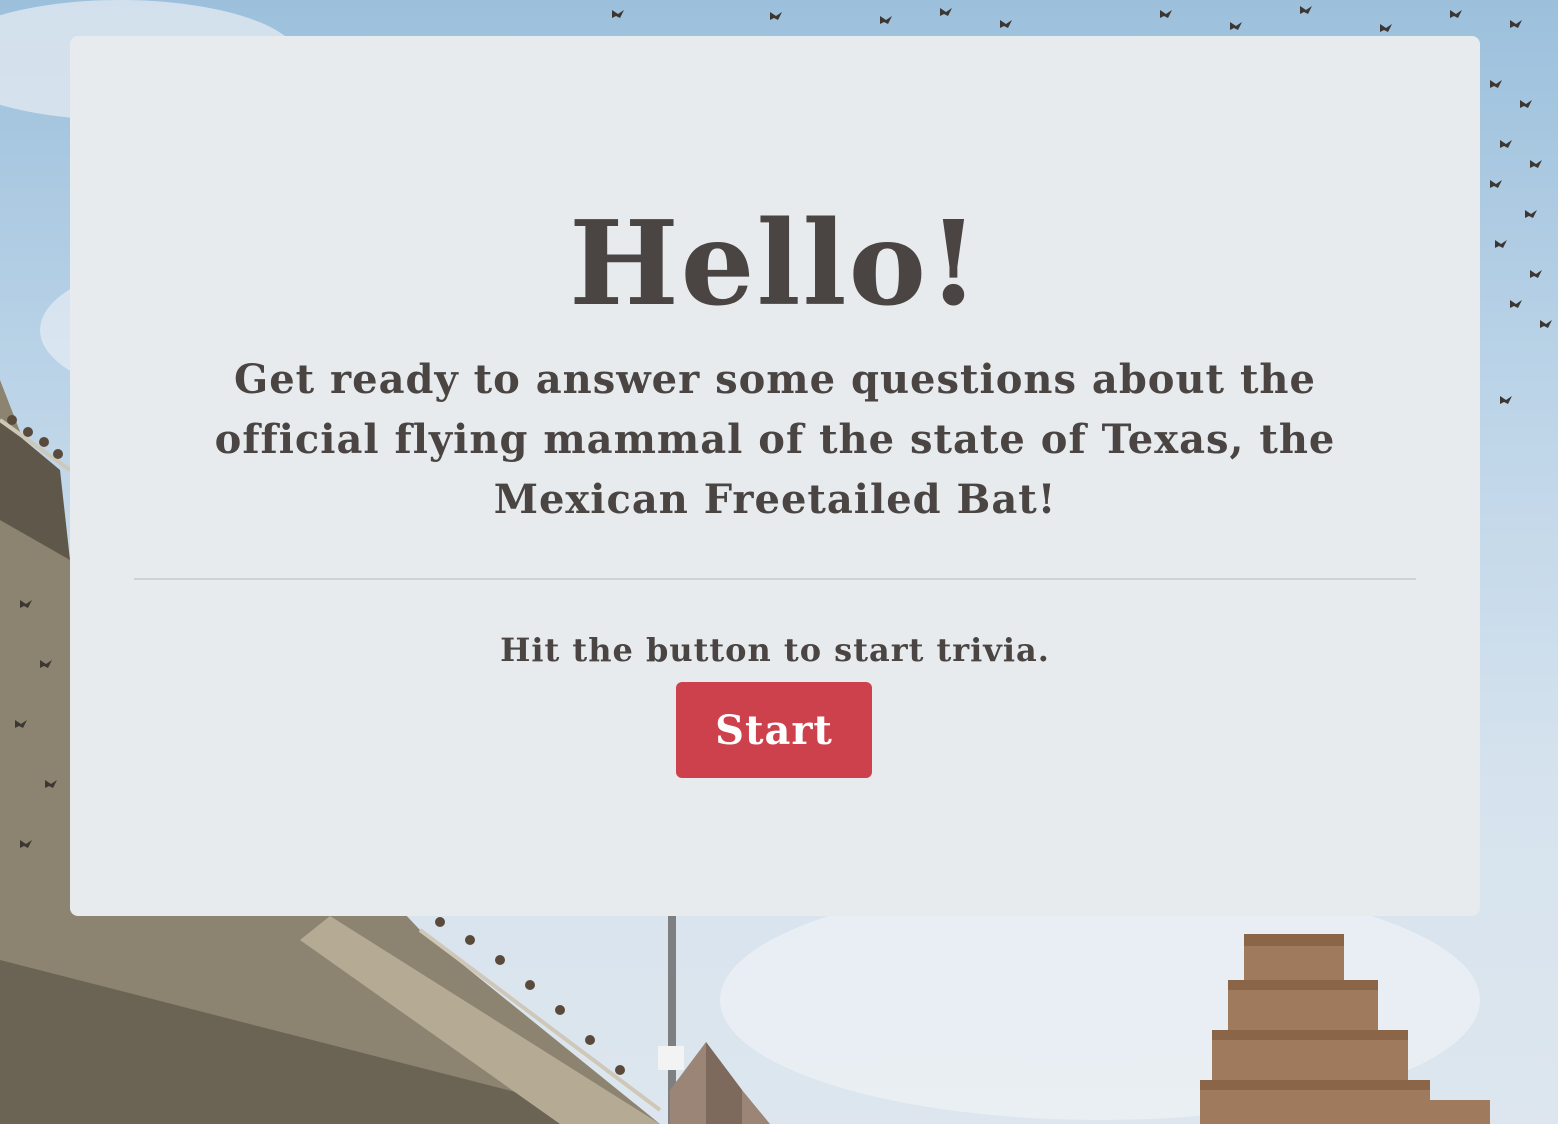 The height and width of the screenshot is (1124, 1558). I want to click on divider, so click(775, 579).